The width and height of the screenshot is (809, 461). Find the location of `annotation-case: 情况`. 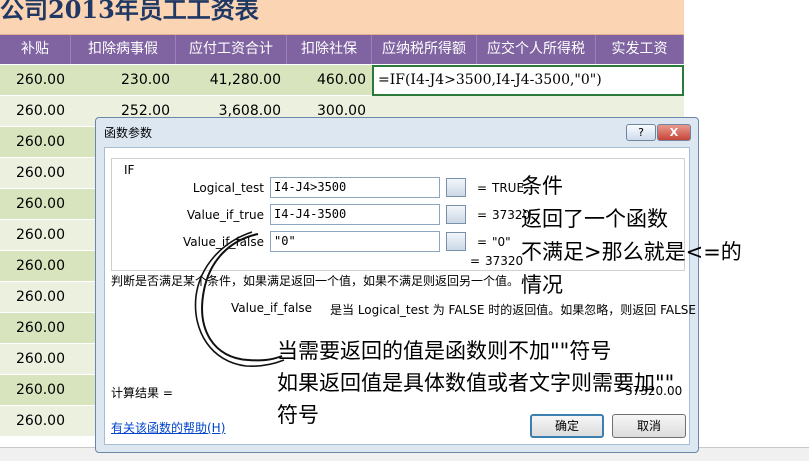

annotation-case: 情况 is located at coordinates (542, 285).